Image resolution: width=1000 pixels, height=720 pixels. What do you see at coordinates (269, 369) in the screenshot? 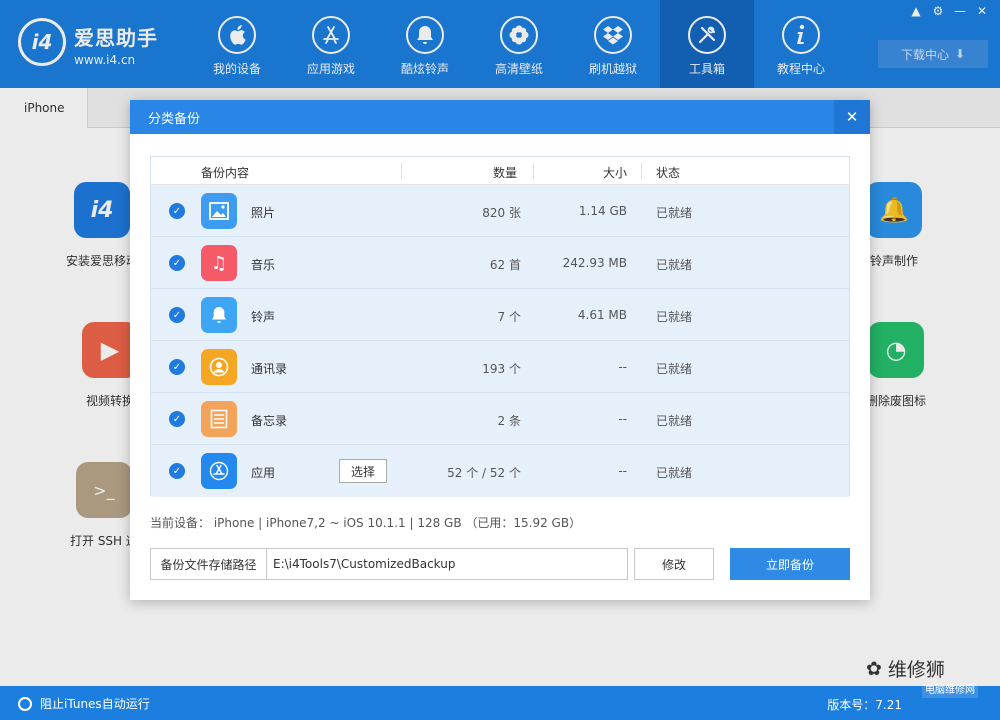
I see `row-name: 通讯录` at bounding box center [269, 369].